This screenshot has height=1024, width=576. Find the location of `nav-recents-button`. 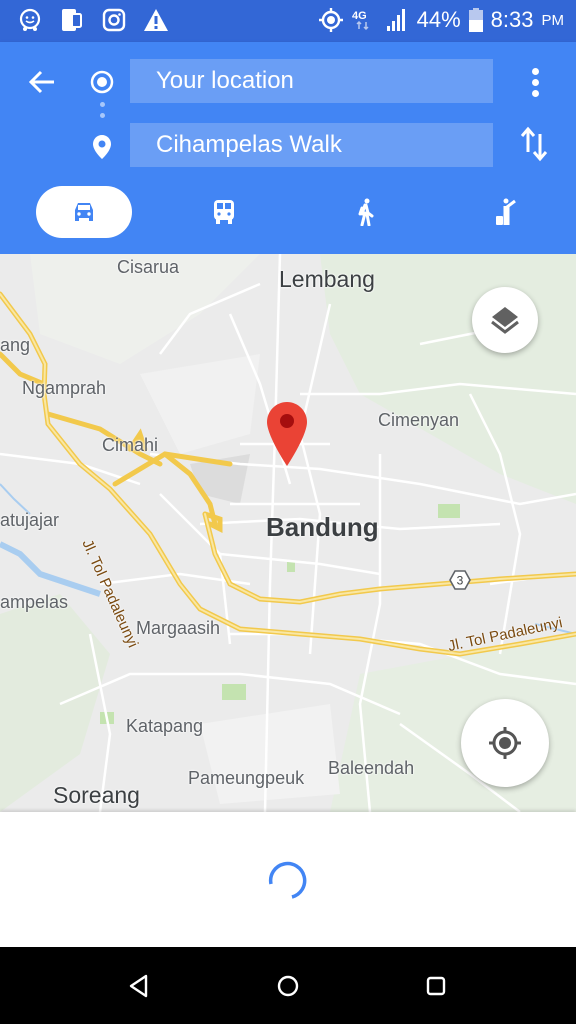

nav-recents-button is located at coordinates (436, 986).